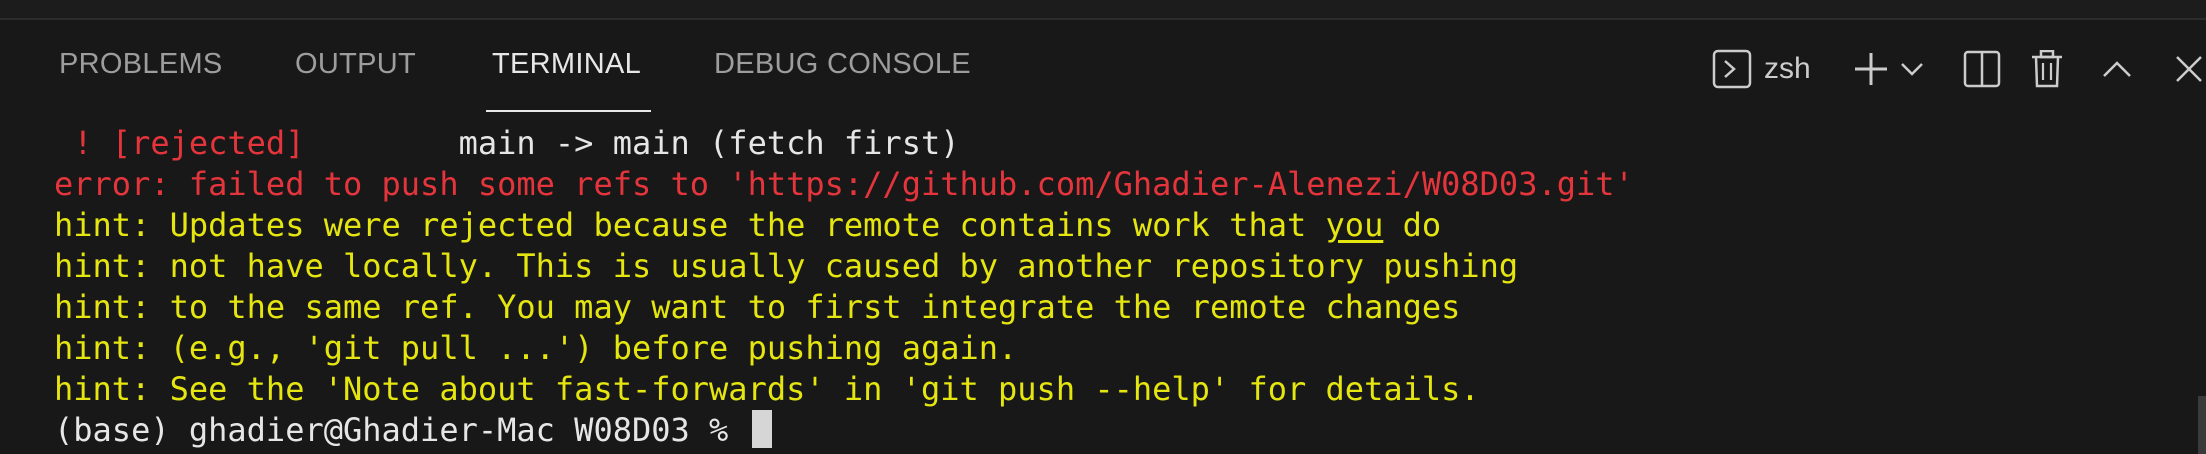 The height and width of the screenshot is (454, 2206). What do you see at coordinates (1103, 10) in the screenshot?
I see `editor-bottom-border` at bounding box center [1103, 10].